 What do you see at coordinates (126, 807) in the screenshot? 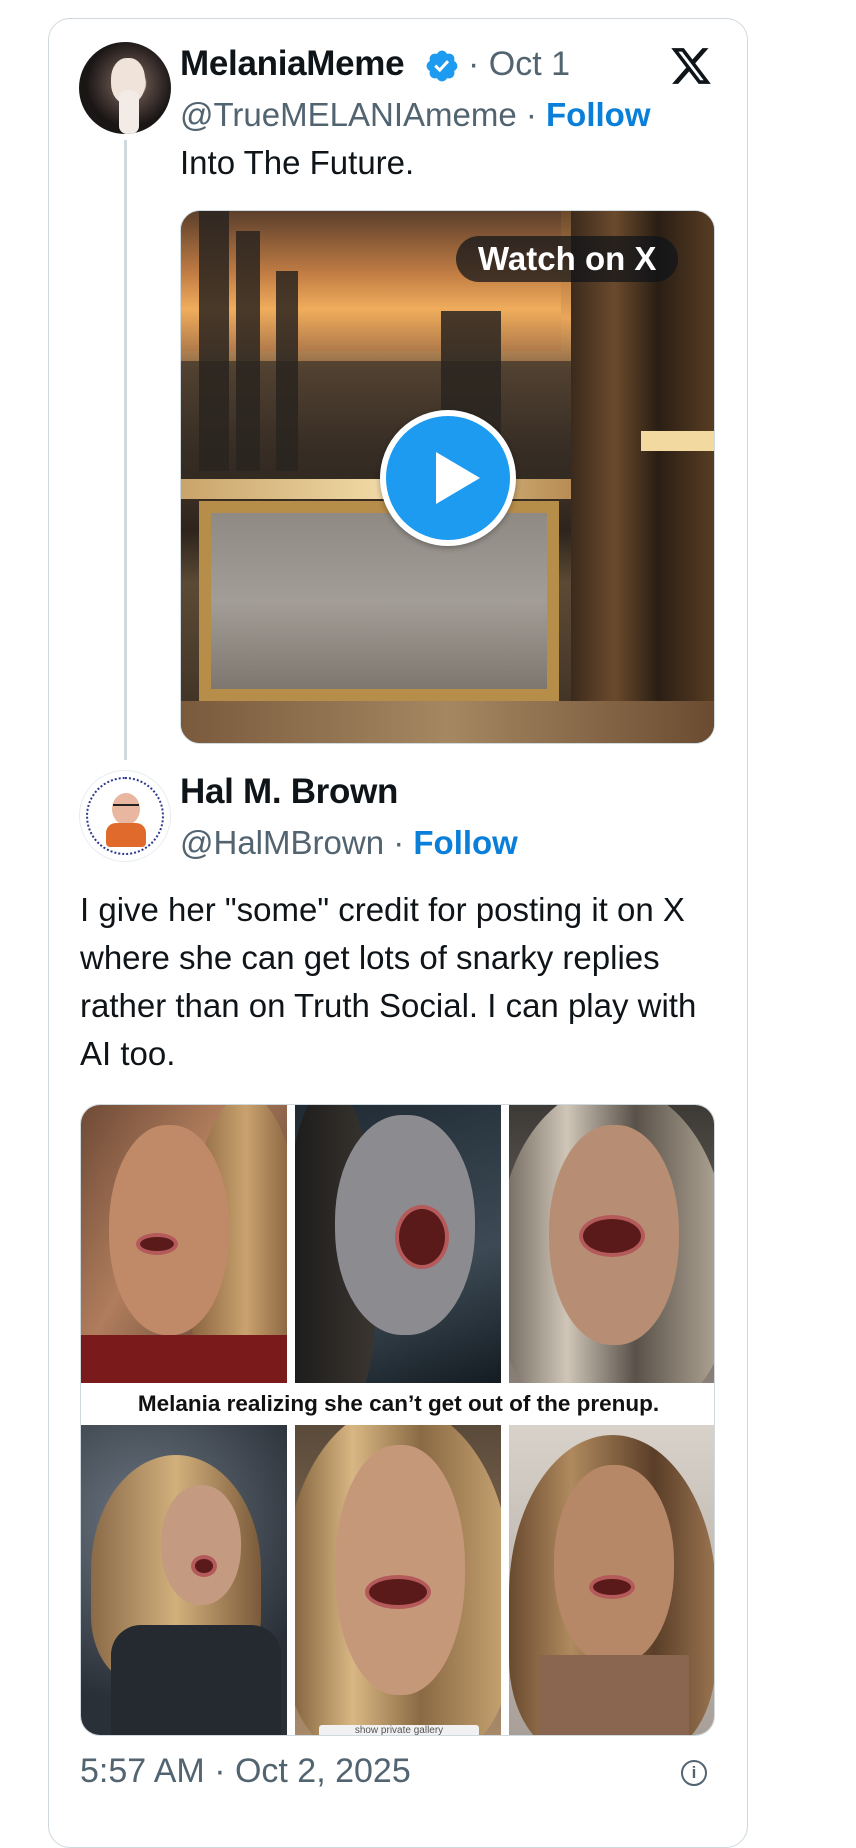
I see `avatar-glasses` at bounding box center [126, 807].